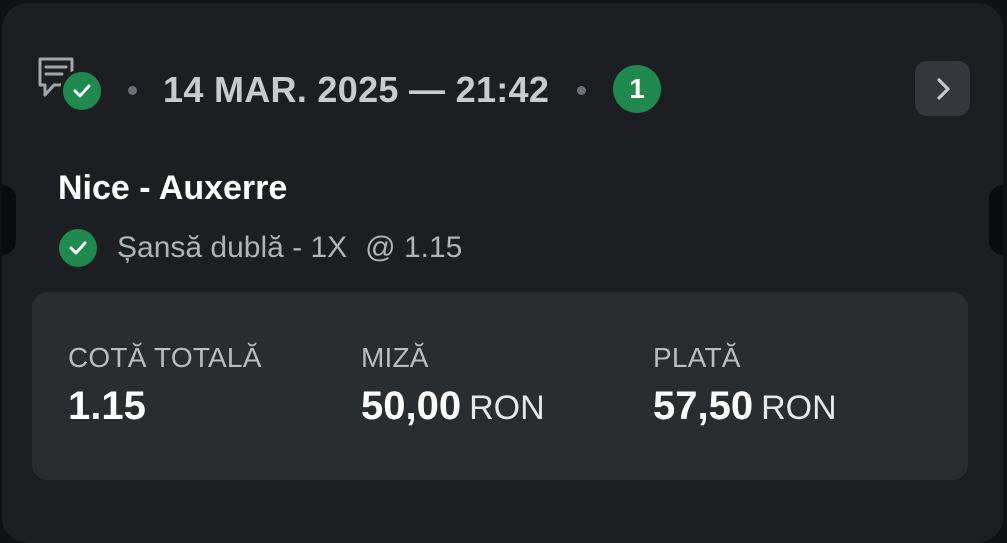 This screenshot has height=543, width=1007. What do you see at coordinates (703, 406) in the screenshot?
I see `payout-value: 57,50` at bounding box center [703, 406].